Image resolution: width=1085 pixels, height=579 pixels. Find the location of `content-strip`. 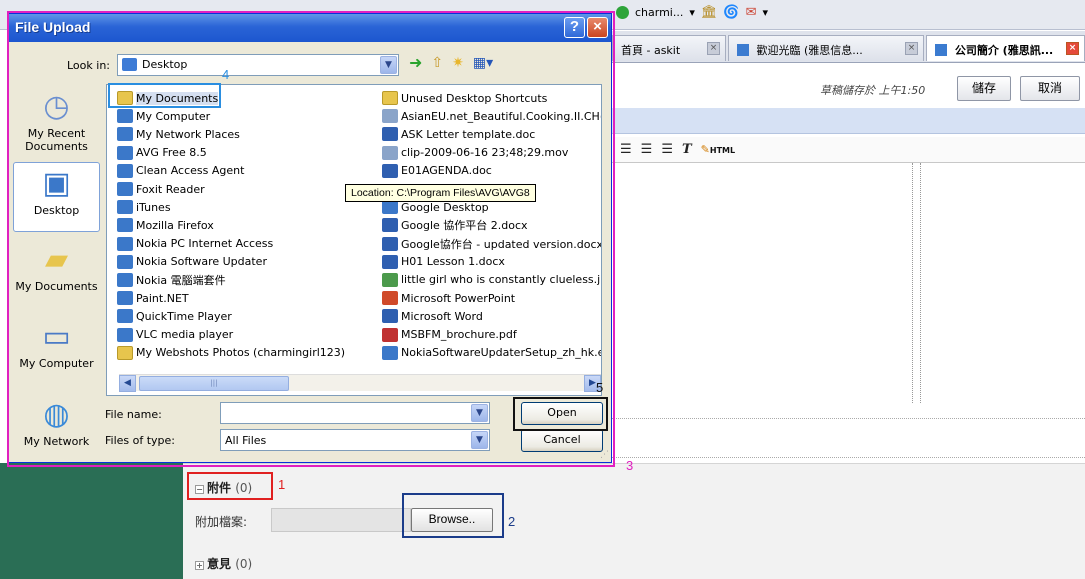

content-strip is located at coordinates (848, 438).